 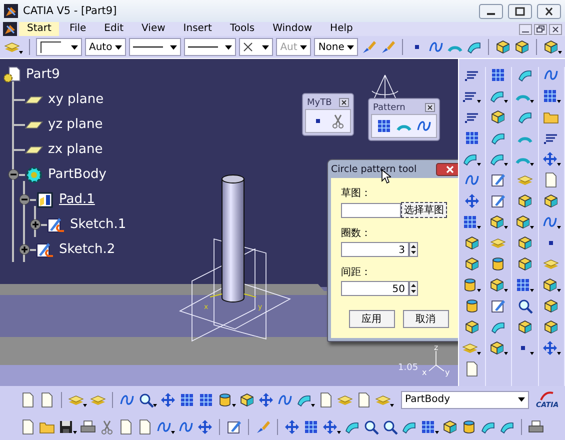 I want to click on select-sketch-button: 选择草图, so click(x=424, y=210).